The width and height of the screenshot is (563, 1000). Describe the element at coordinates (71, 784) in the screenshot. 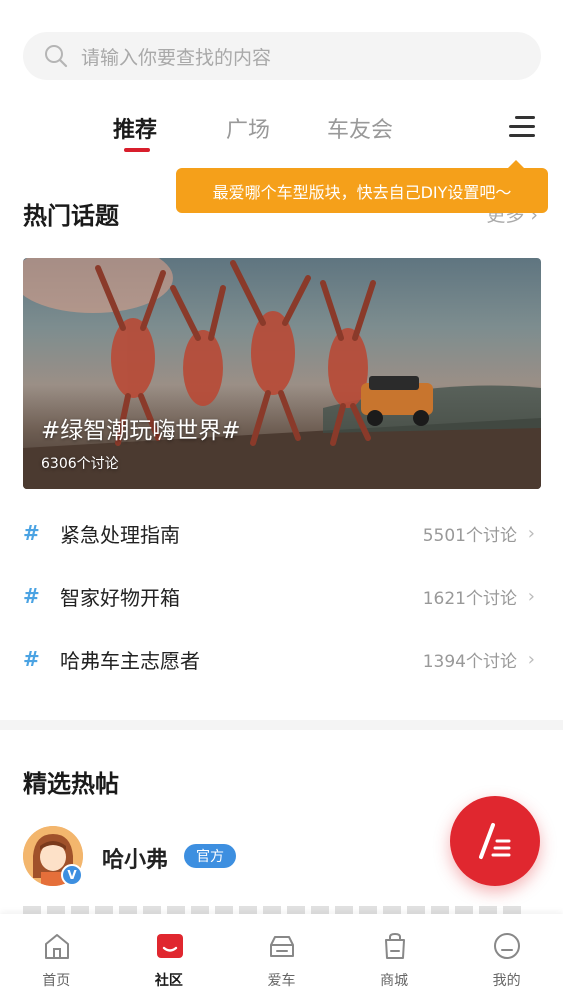

I see `featured-posts-title: 精选热帖` at that location.